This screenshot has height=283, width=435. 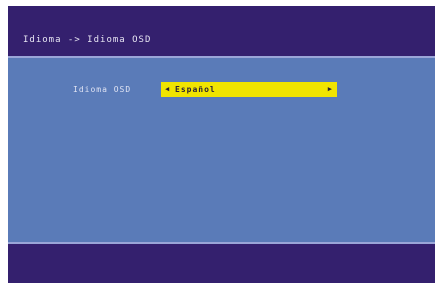 I want to click on breadcrumb: Idioma -> Idioma OSD, so click(x=87, y=40).